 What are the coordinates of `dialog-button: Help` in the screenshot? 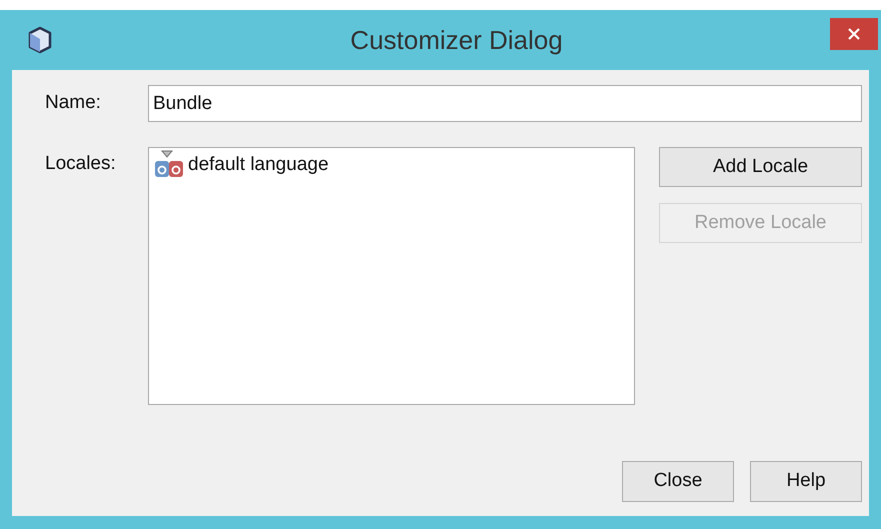 It's located at (806, 481).